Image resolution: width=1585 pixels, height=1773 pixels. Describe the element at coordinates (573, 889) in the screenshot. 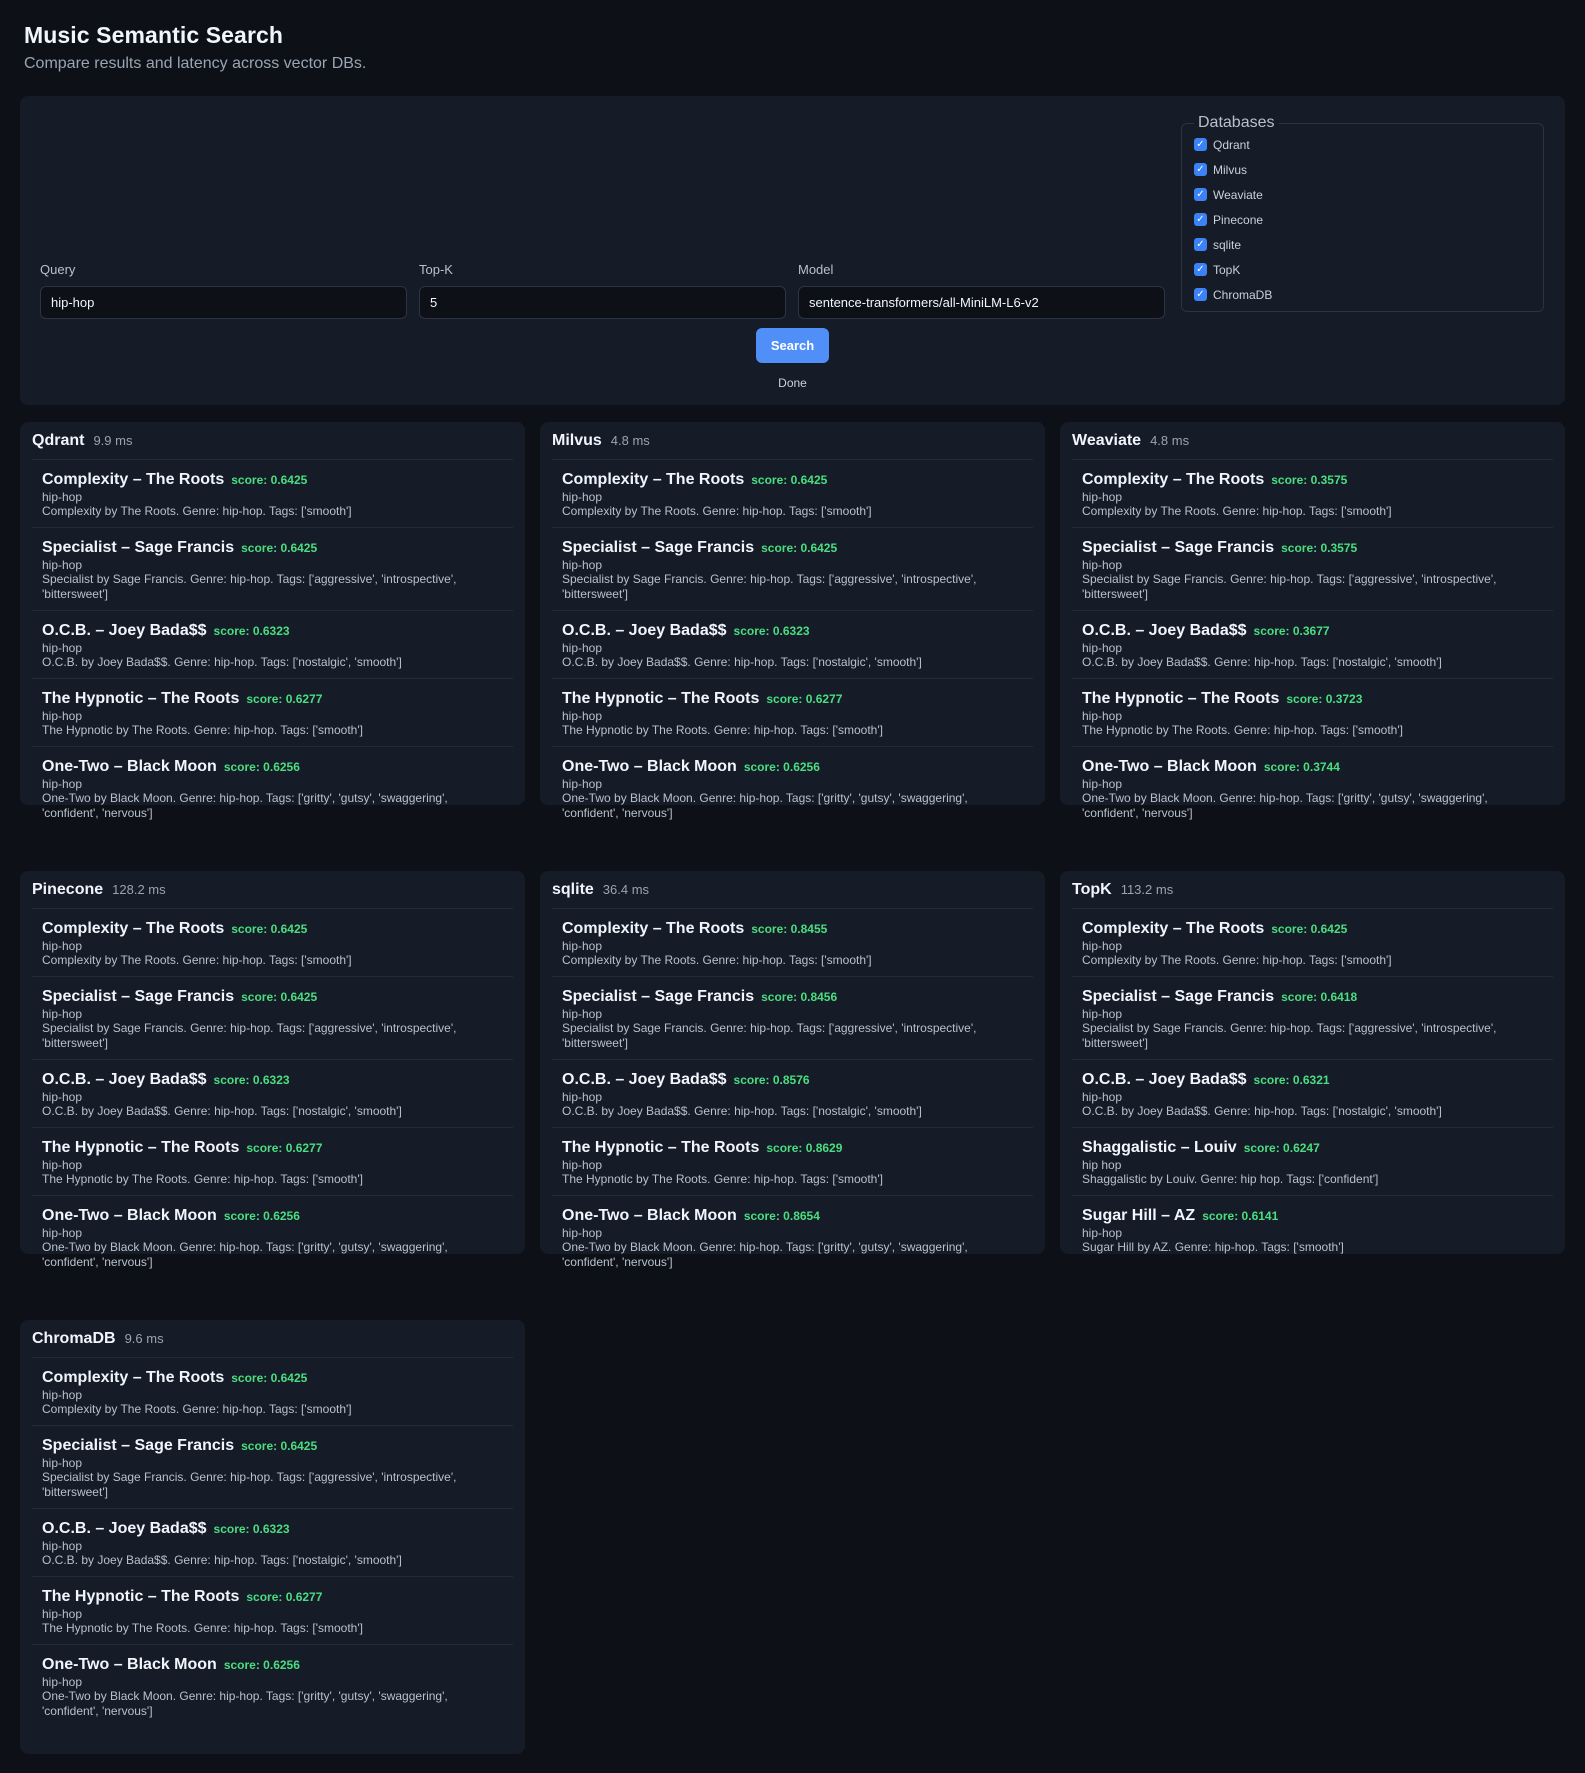

I see `card-title: sqlite` at that location.